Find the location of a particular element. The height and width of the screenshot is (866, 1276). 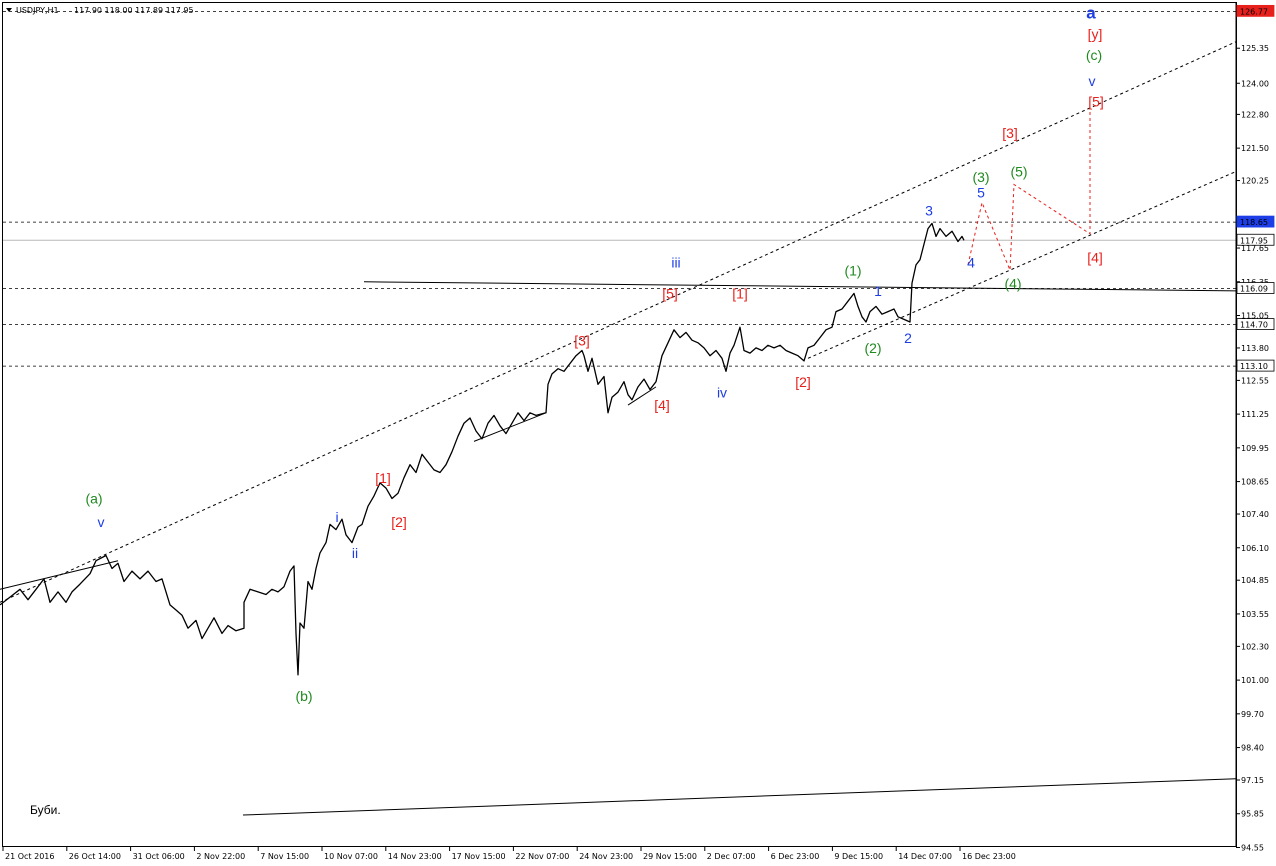

chart-note: Буби. is located at coordinates (45, 810).